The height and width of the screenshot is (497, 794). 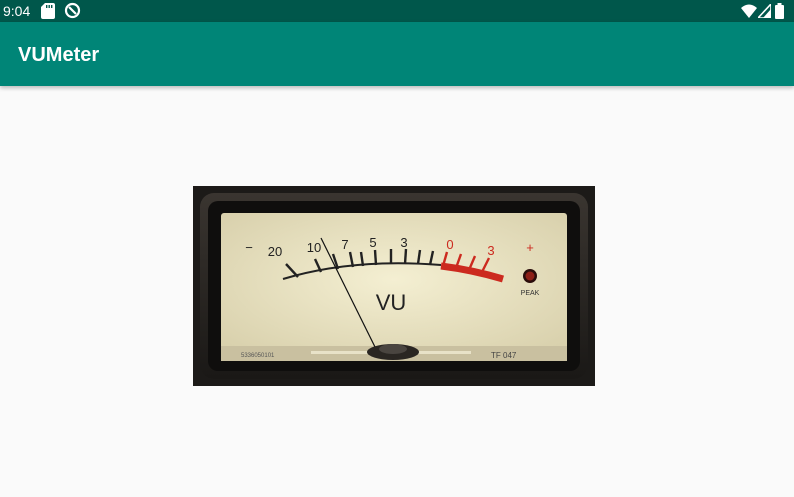 What do you see at coordinates (72, 10) in the screenshot?
I see `sync-icon` at bounding box center [72, 10].